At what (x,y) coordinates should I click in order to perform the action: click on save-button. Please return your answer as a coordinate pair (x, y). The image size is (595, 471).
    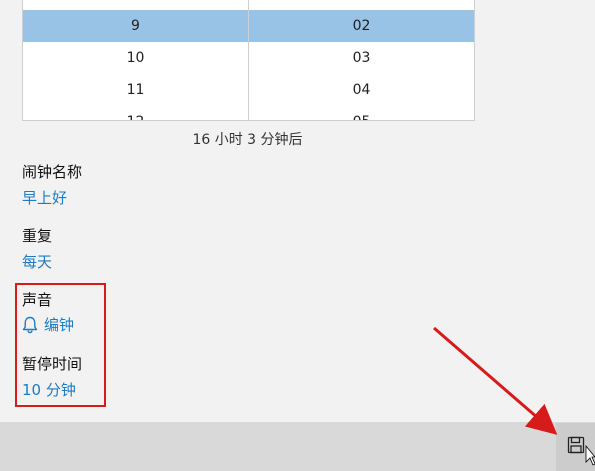
    Looking at the image, I should click on (575, 447).